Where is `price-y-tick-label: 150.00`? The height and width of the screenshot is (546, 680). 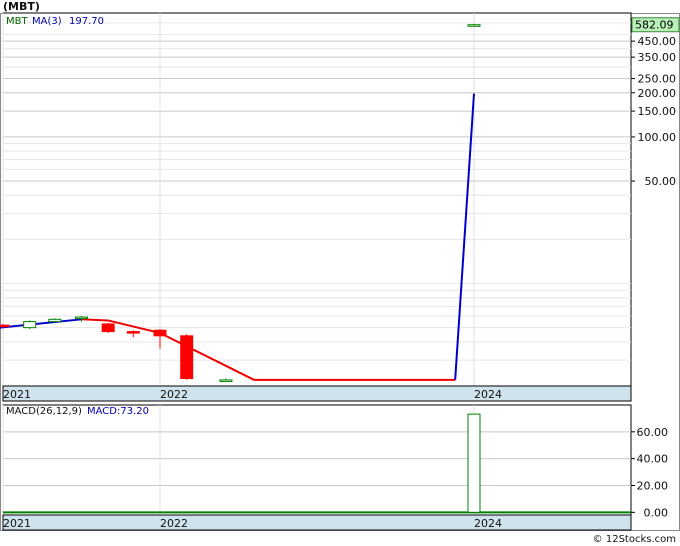 price-y-tick-label: 150.00 is located at coordinates (657, 111).